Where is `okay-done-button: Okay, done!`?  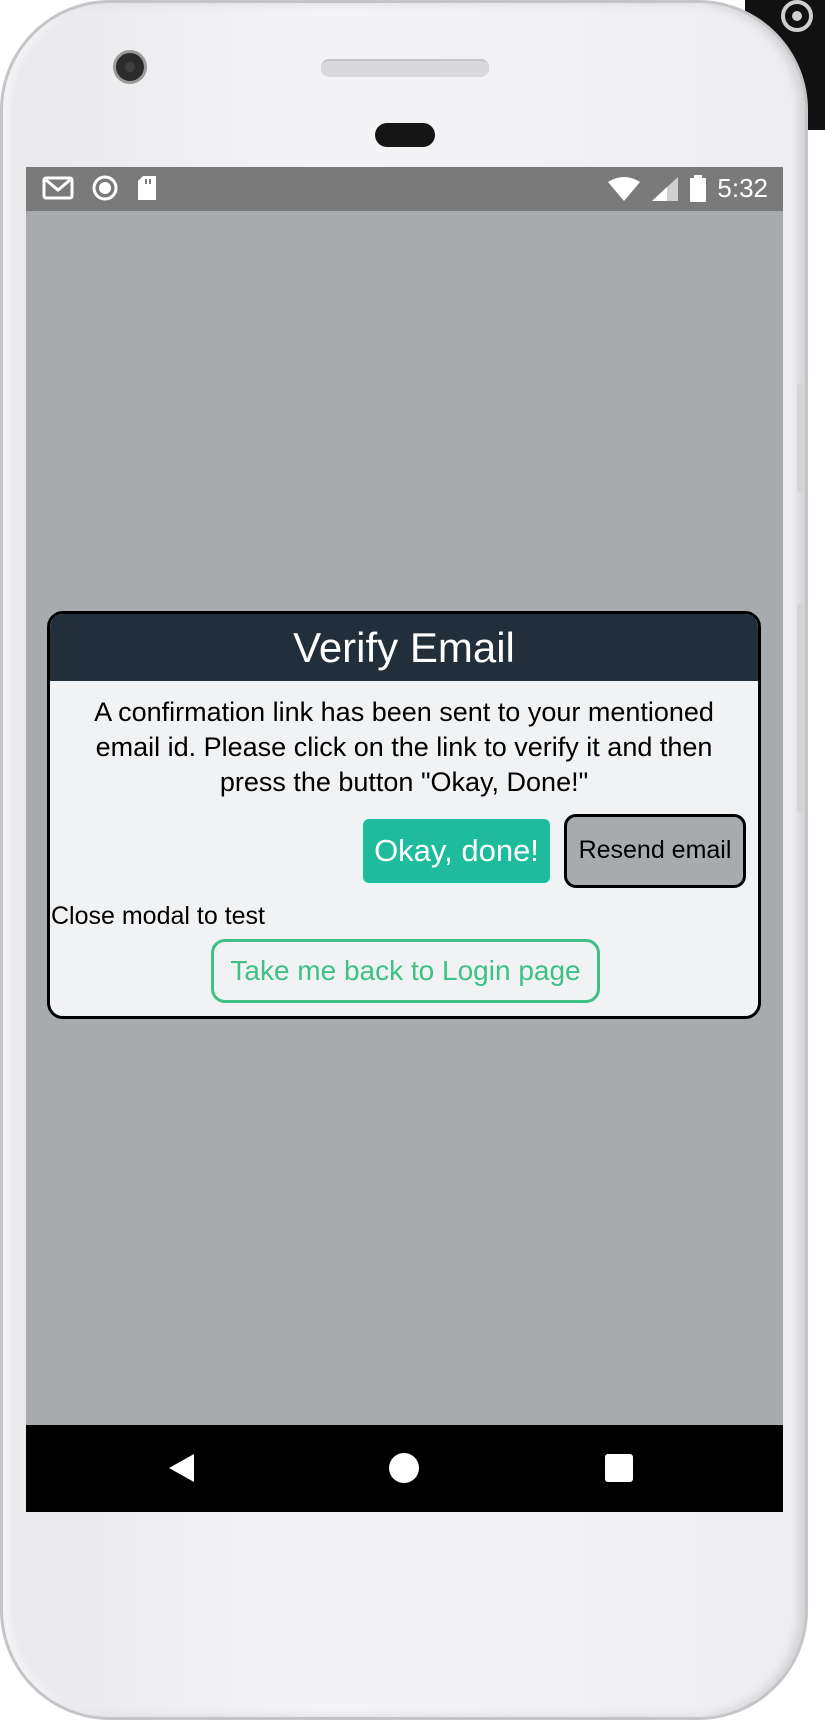 okay-done-button: Okay, done! is located at coordinates (456, 851).